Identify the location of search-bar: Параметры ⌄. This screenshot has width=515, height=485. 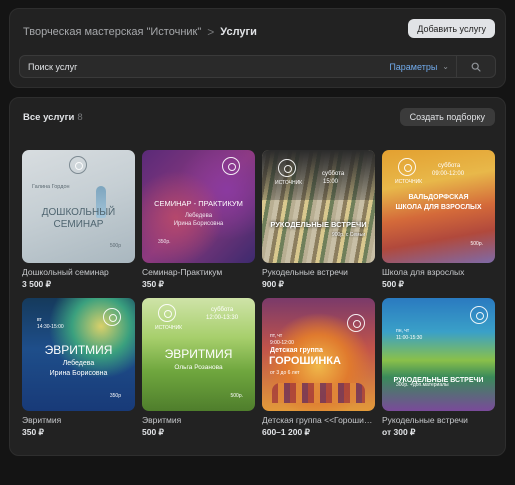
(257, 66).